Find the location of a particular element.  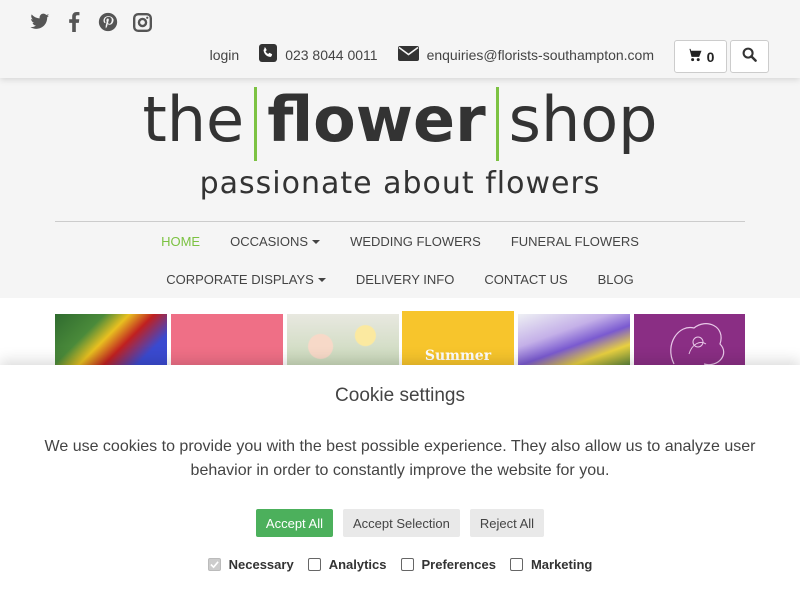

logo-wordmark: the flower shop is located at coordinates (400, 121).